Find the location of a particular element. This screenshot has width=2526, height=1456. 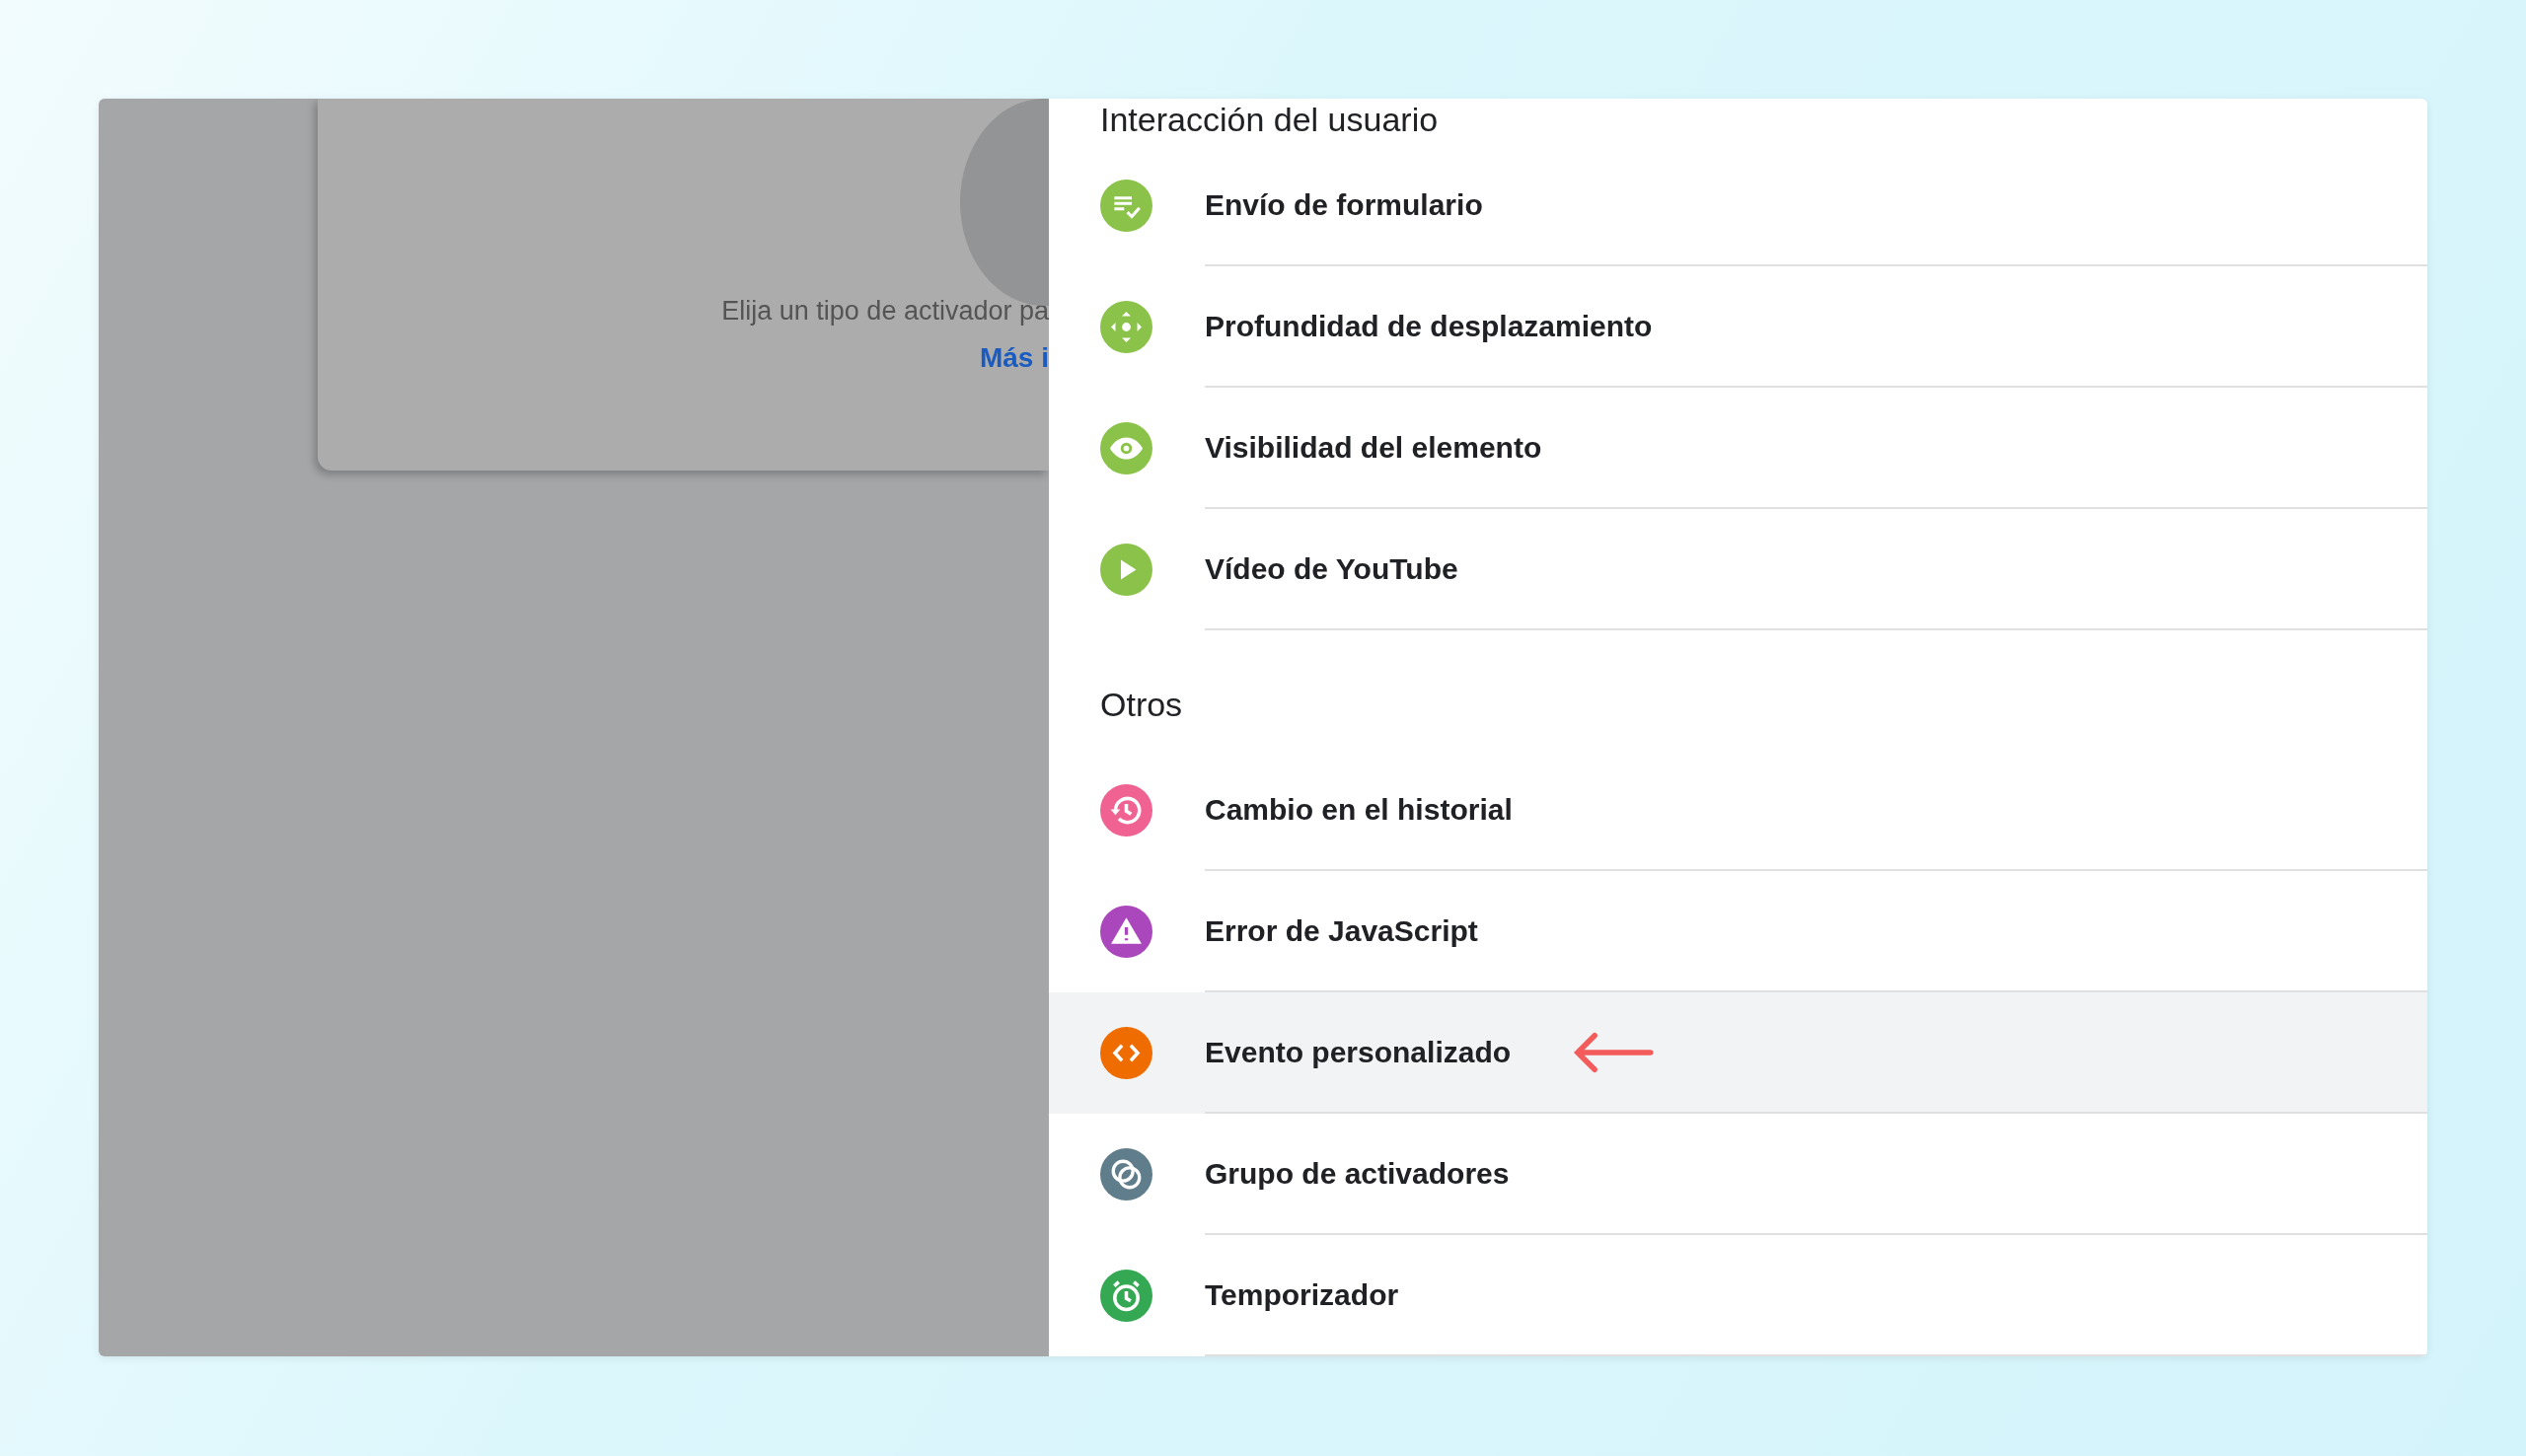

item-label: Vídeo de YouTube is located at coordinates (1331, 568).